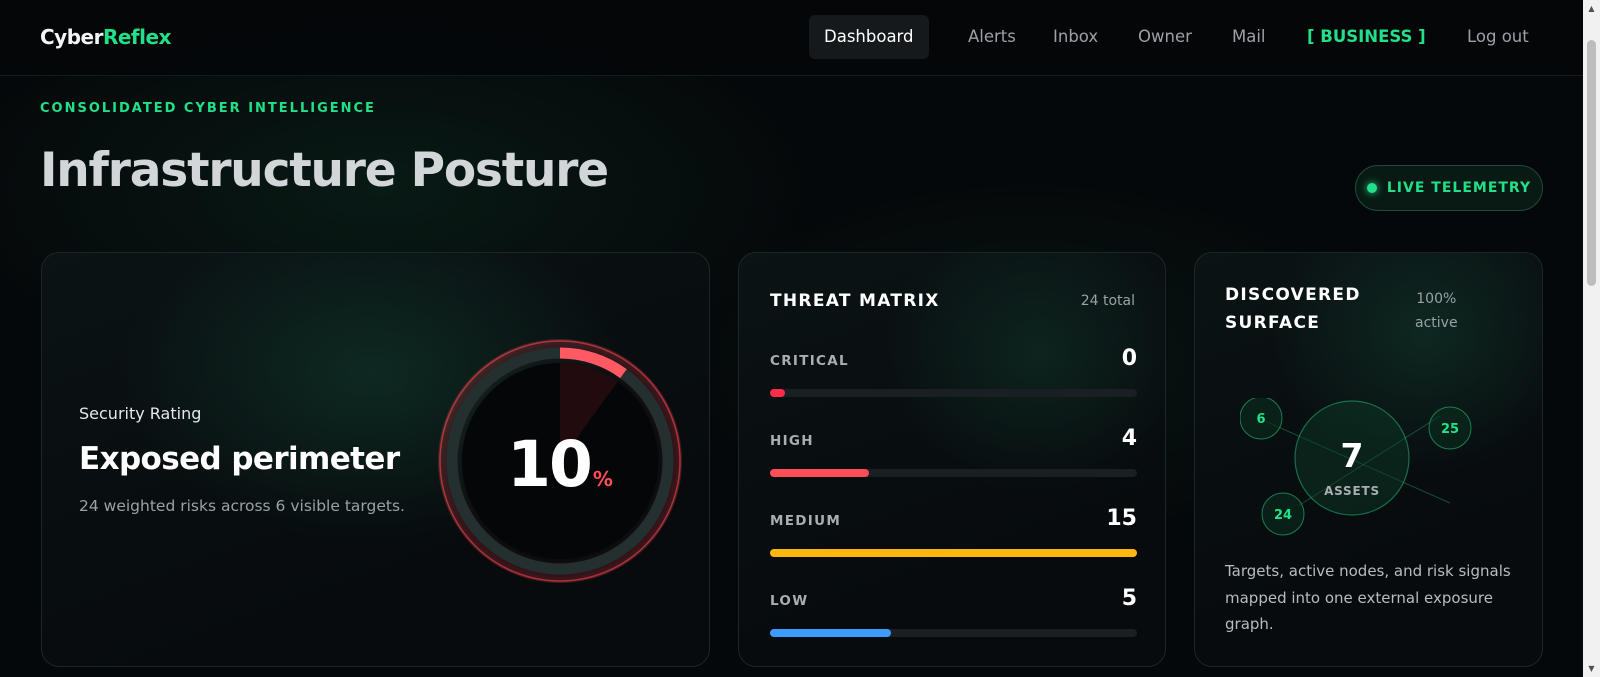 The image size is (1600, 677). I want to click on nav-mail: Mail, so click(1249, 37).